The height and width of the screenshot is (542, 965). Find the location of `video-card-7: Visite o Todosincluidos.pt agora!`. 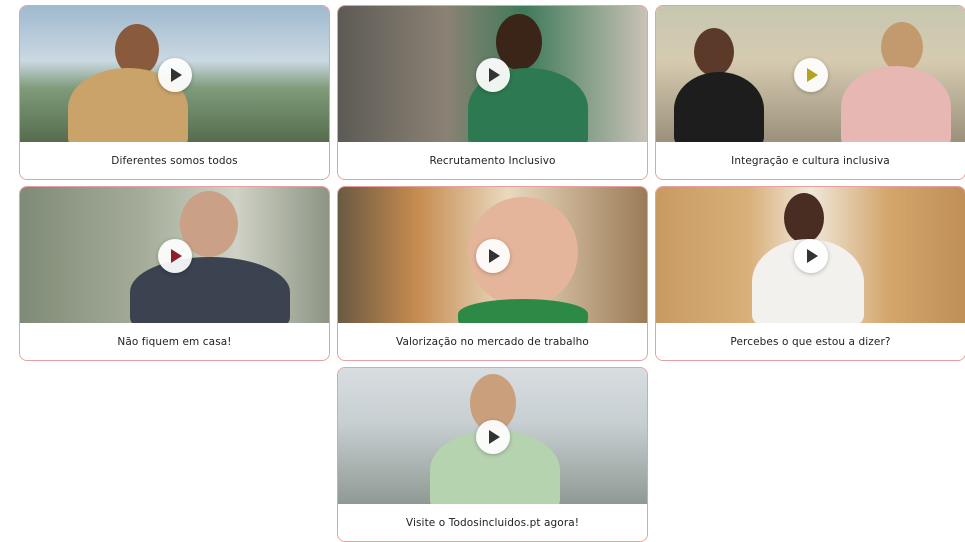

video-card-7: Visite o Todosincluidos.pt agora! is located at coordinates (492, 454).